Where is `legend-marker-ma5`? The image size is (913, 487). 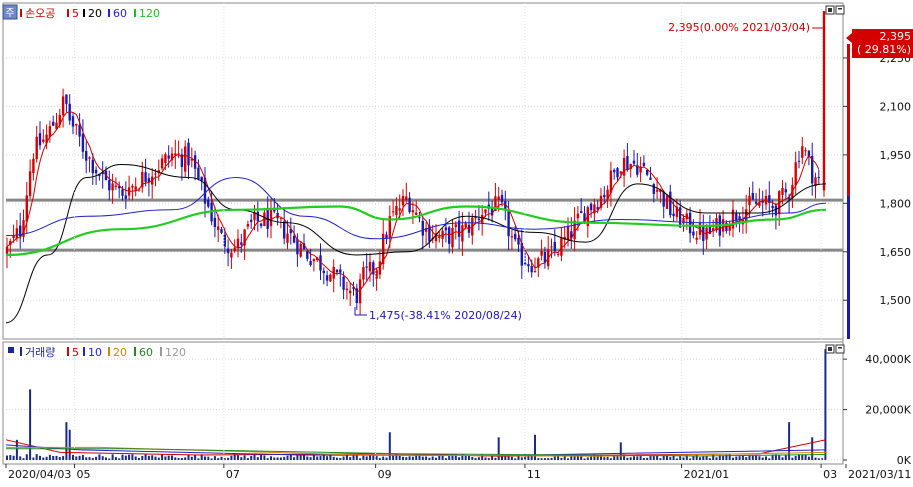 legend-marker-ma5 is located at coordinates (68, 13).